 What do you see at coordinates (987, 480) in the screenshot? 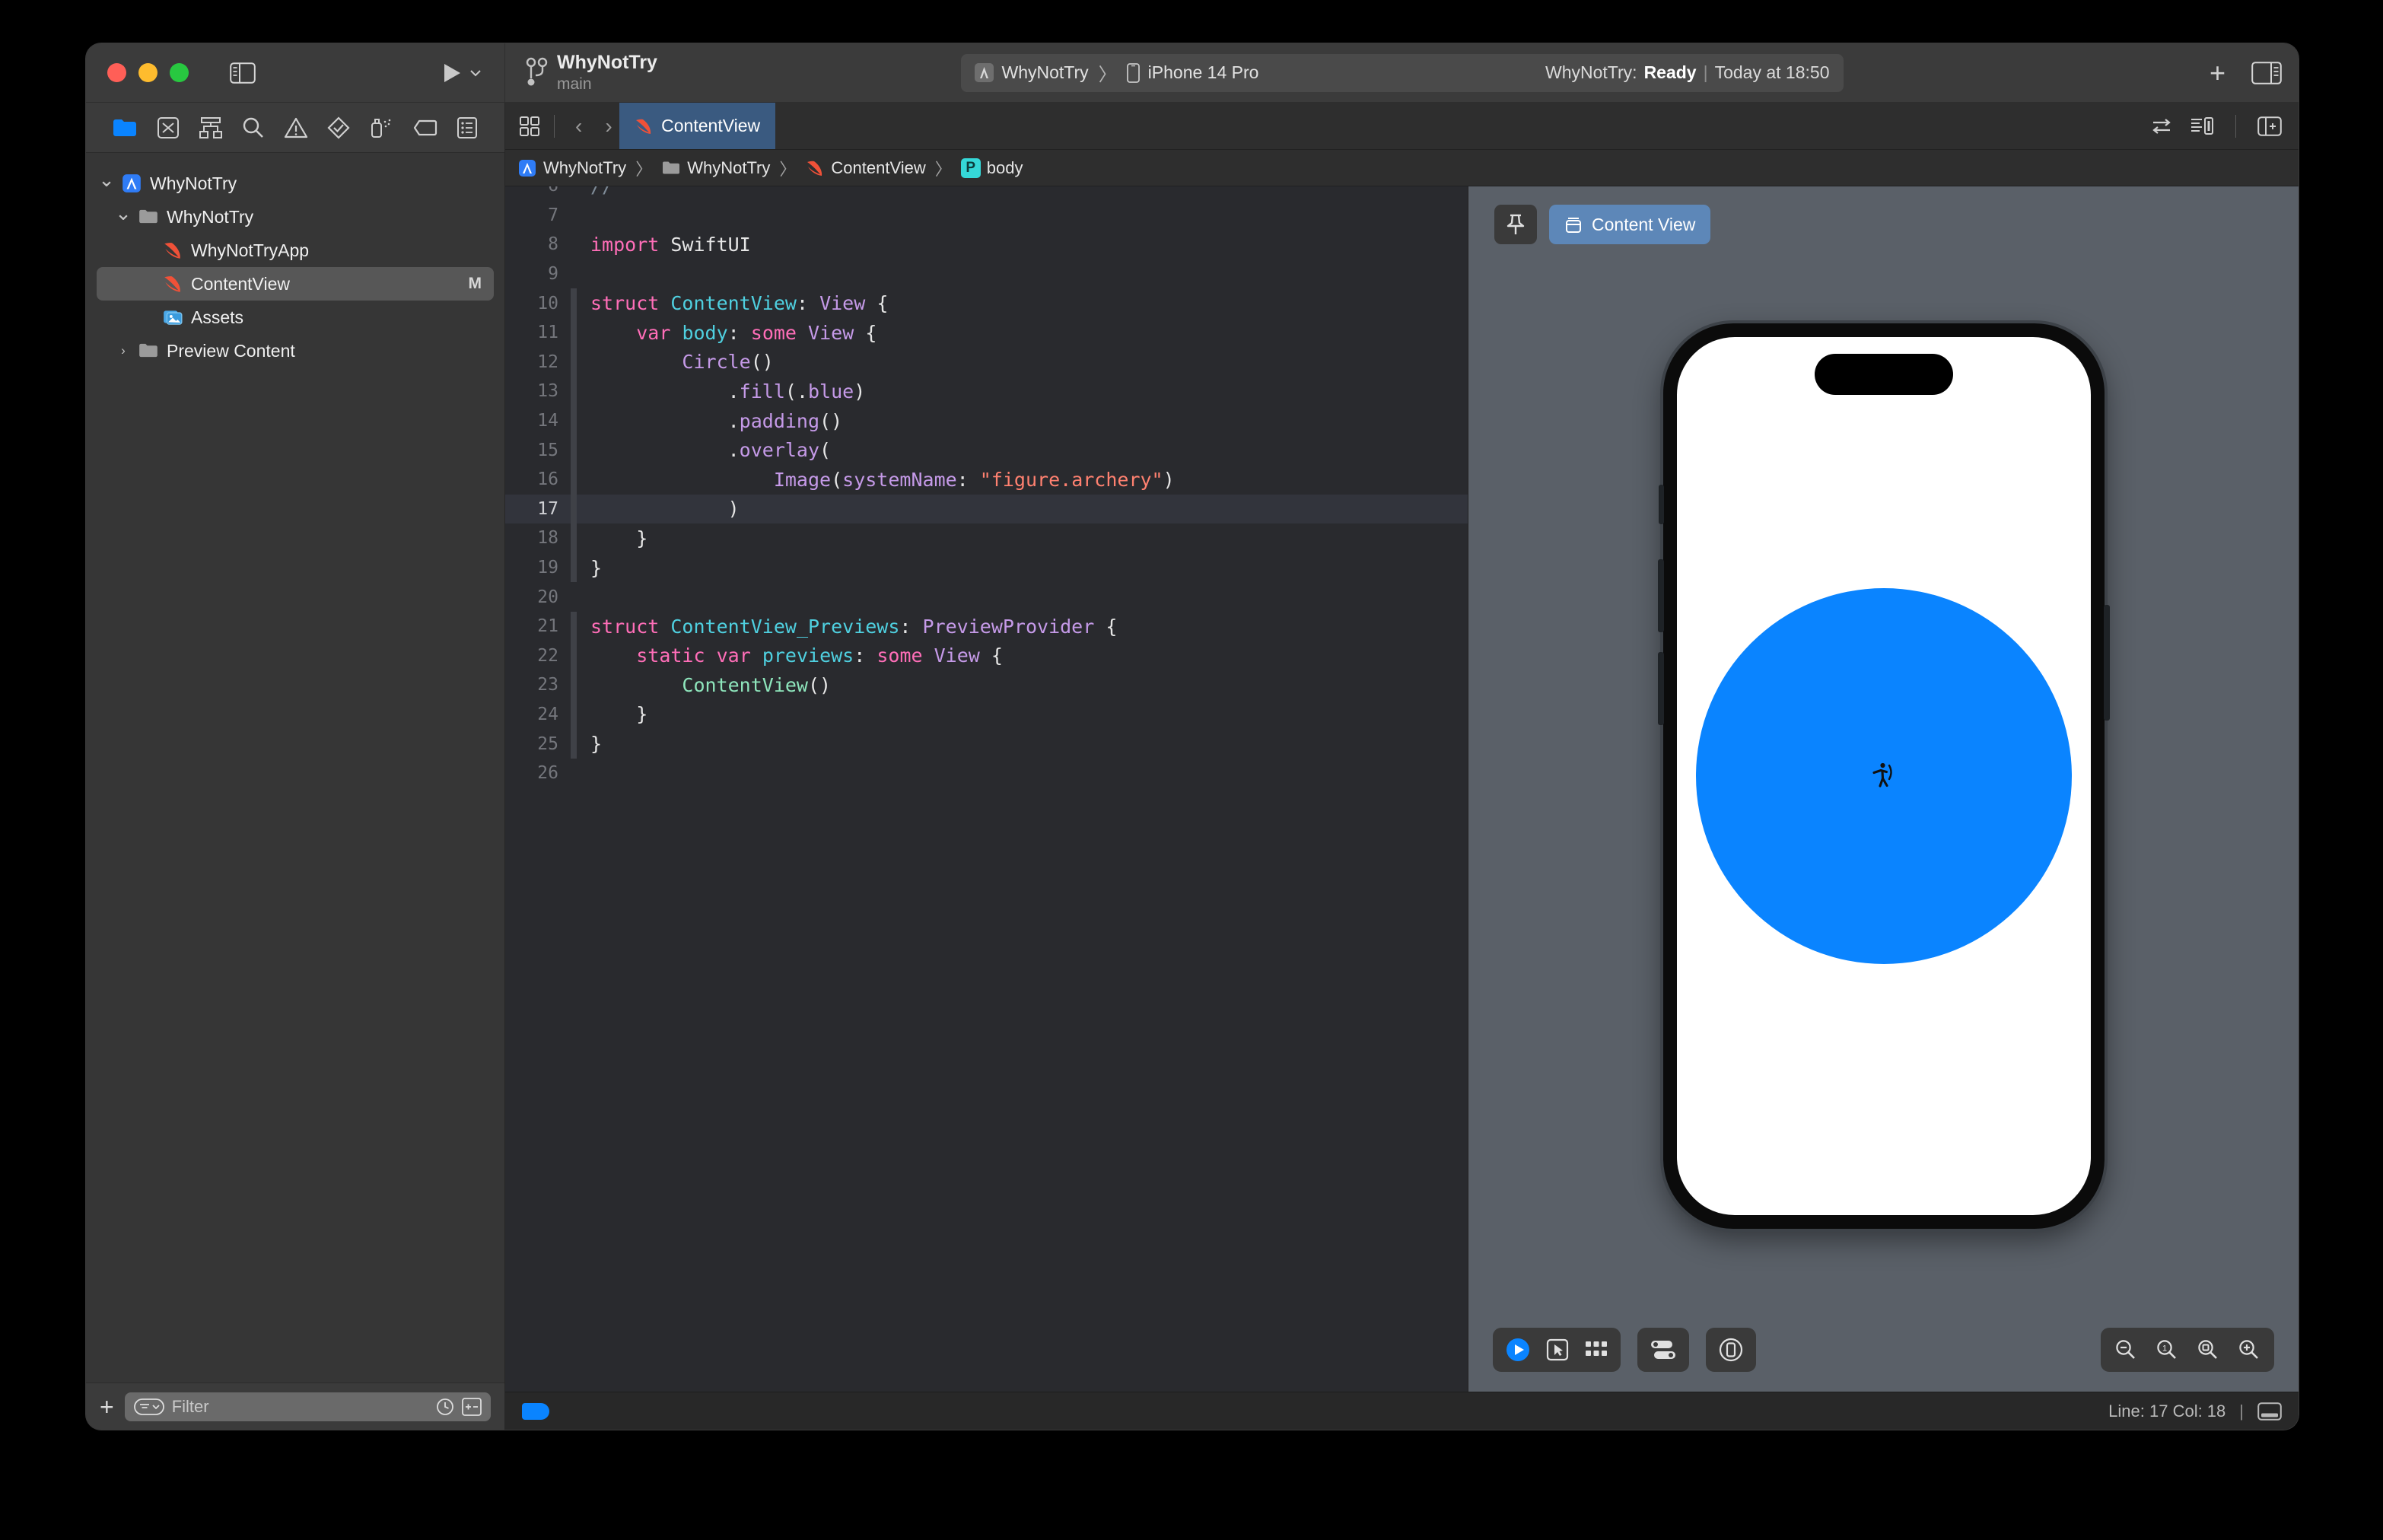
I see `code-line: 16 Image(systemName: "figure.archery")` at bounding box center [987, 480].